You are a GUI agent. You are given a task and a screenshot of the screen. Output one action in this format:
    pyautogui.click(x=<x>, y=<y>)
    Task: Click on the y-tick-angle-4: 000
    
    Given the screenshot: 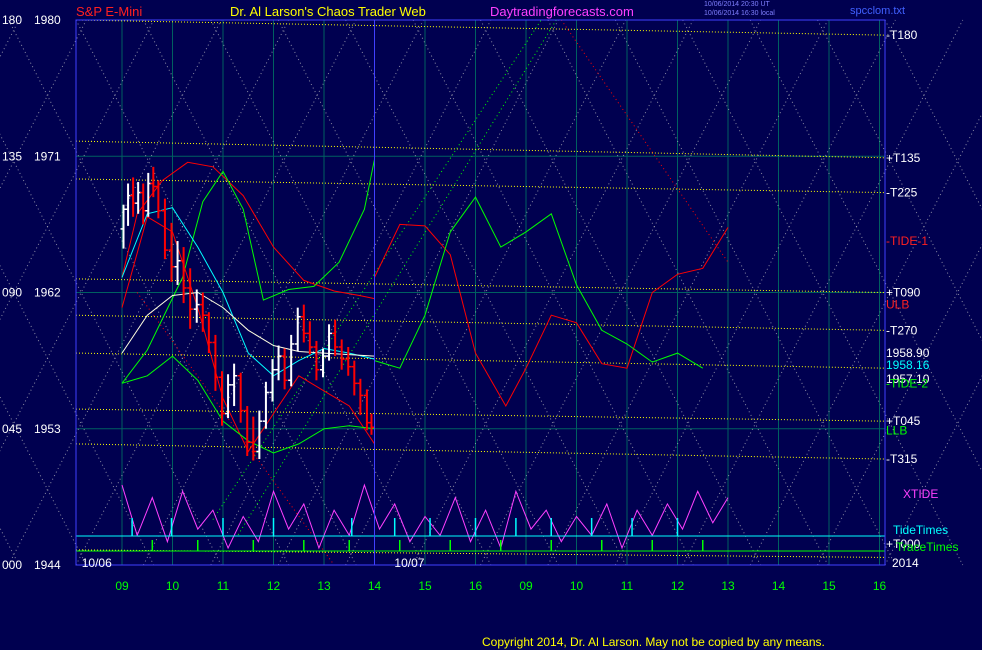 What is the action you would take?
    pyautogui.click(x=12, y=565)
    